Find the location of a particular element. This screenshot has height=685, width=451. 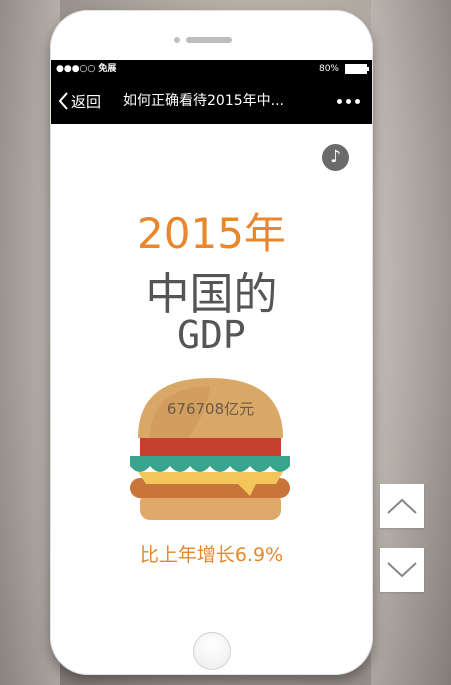

gdp-value: 676708亿元 is located at coordinates (210, 409).